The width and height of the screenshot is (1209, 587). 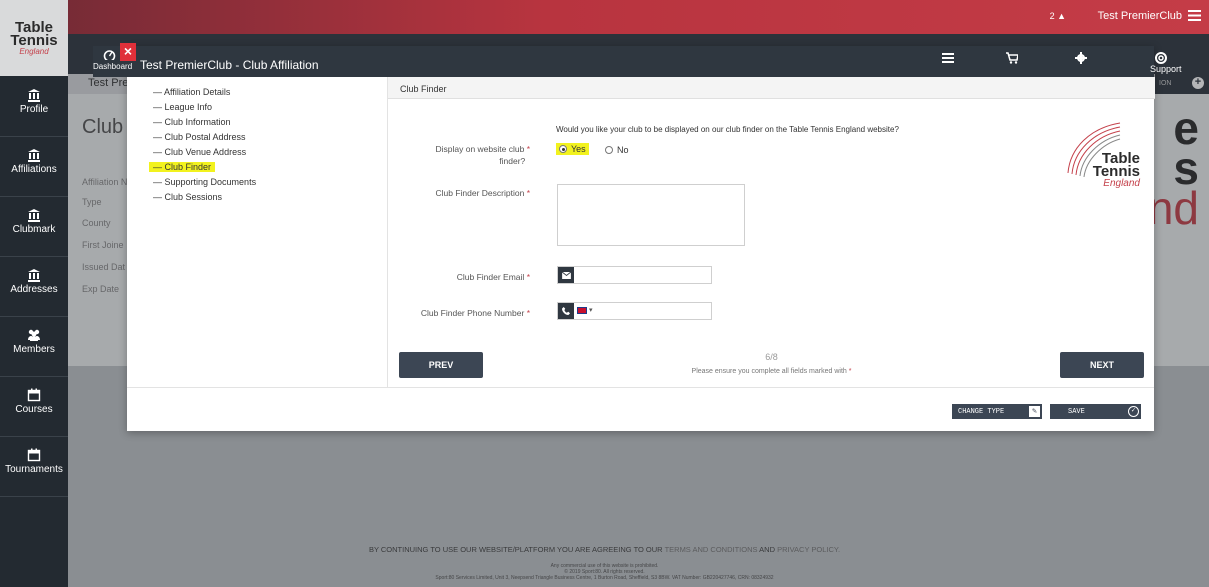 I want to click on close-icon: ×, so click(x=128, y=51).